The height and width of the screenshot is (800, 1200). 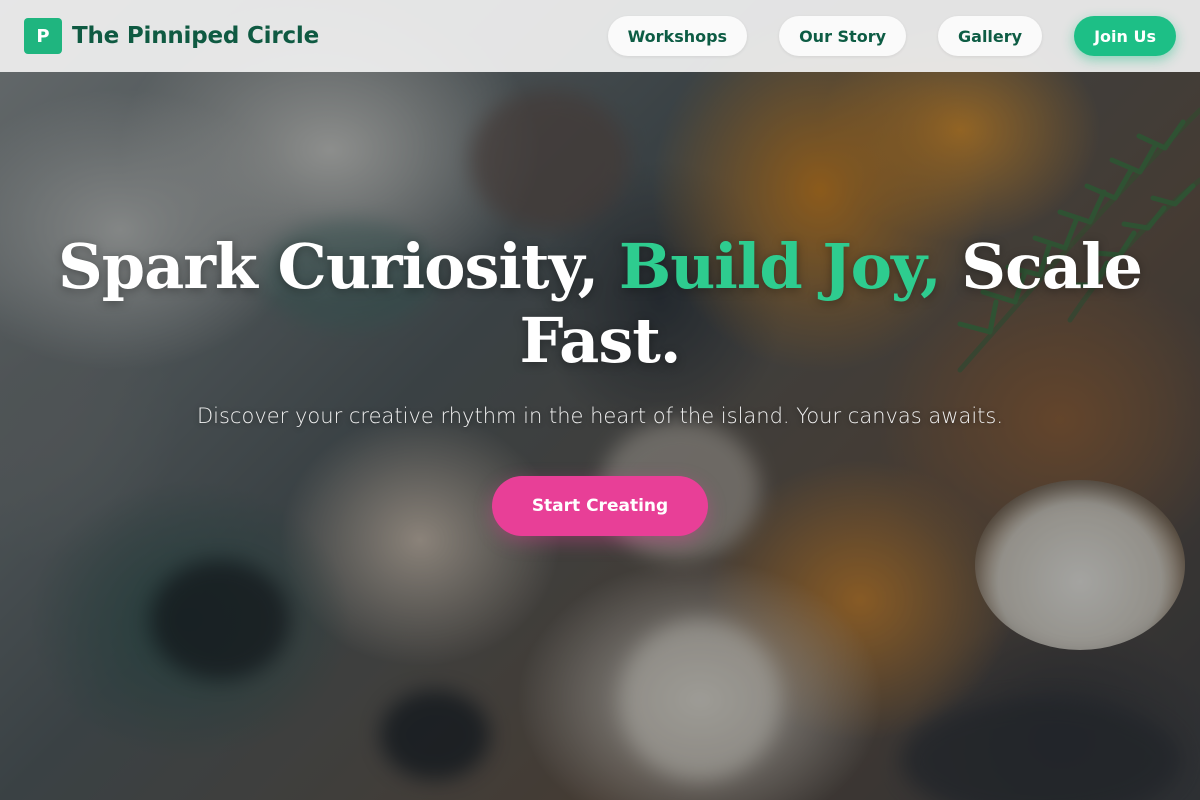 What do you see at coordinates (600, 506) in the screenshot?
I see `start-creating-button: Start Creating` at bounding box center [600, 506].